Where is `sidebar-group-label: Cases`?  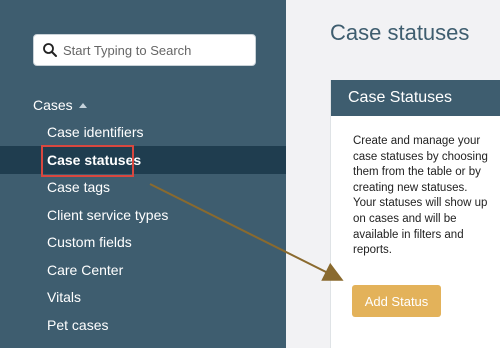
sidebar-group-label: Cases is located at coordinates (53, 105).